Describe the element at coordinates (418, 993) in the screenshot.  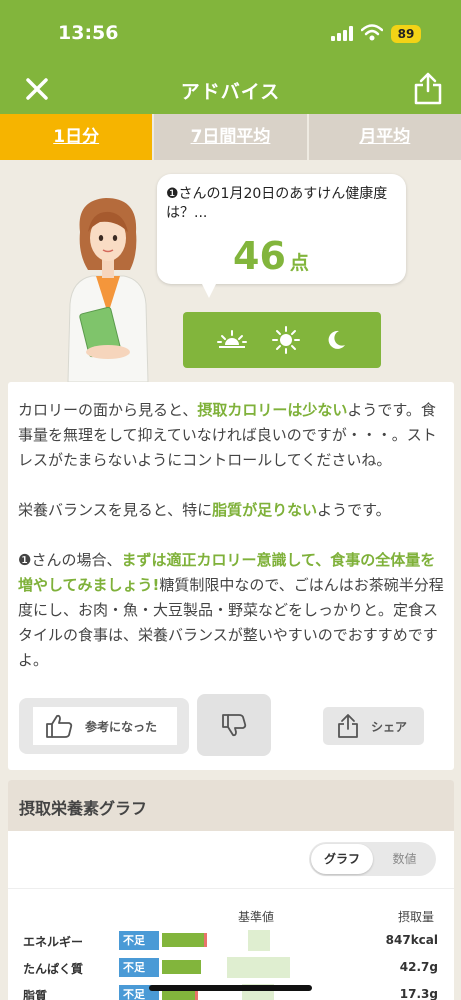
I see `intake-value: 17.3g` at that location.